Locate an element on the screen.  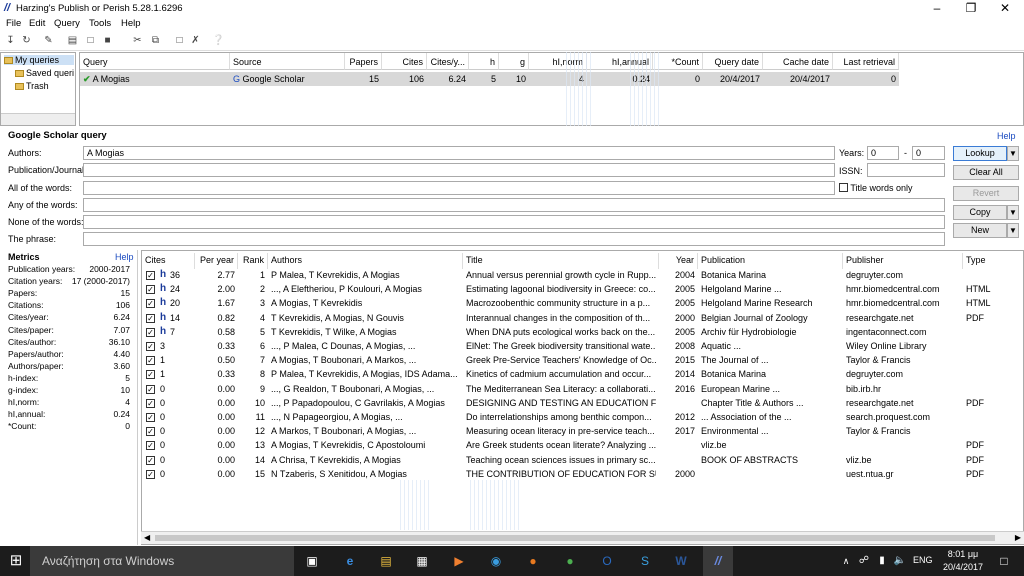
close-icon: ✕ is located at coordinates (1005, 8).